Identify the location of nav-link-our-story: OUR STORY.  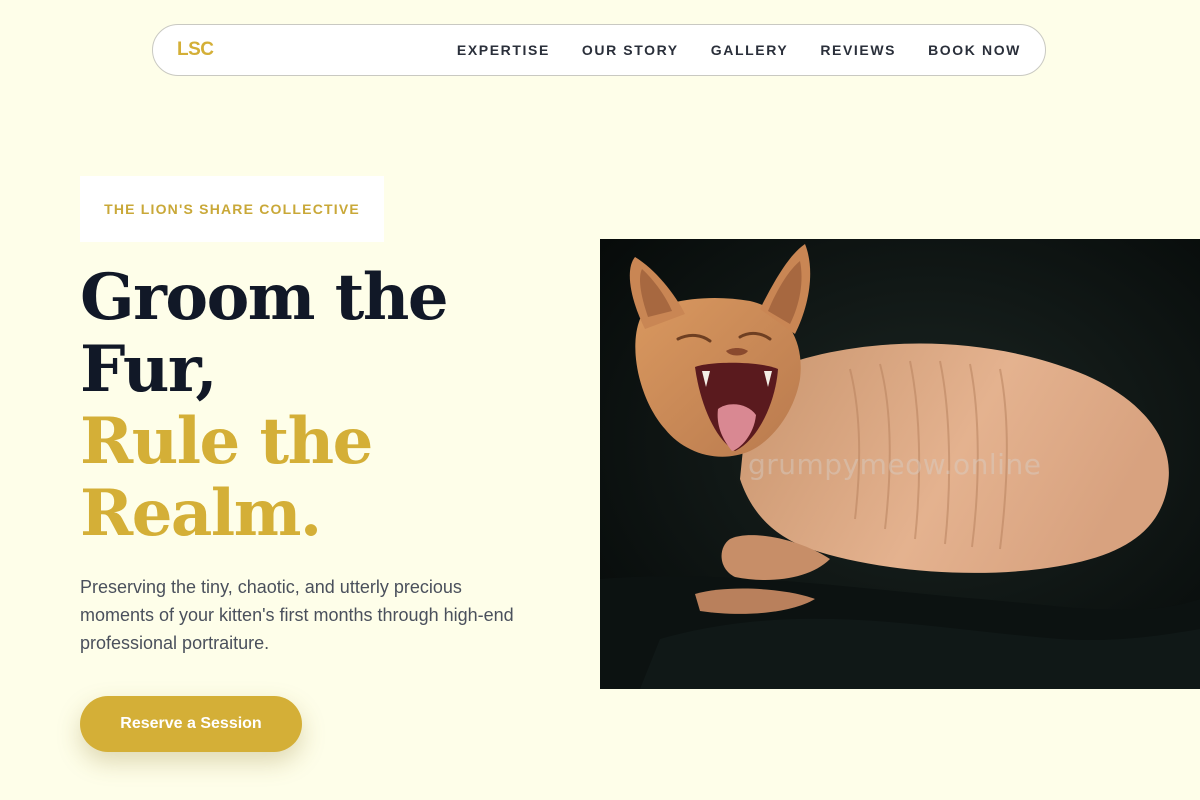
(630, 50).